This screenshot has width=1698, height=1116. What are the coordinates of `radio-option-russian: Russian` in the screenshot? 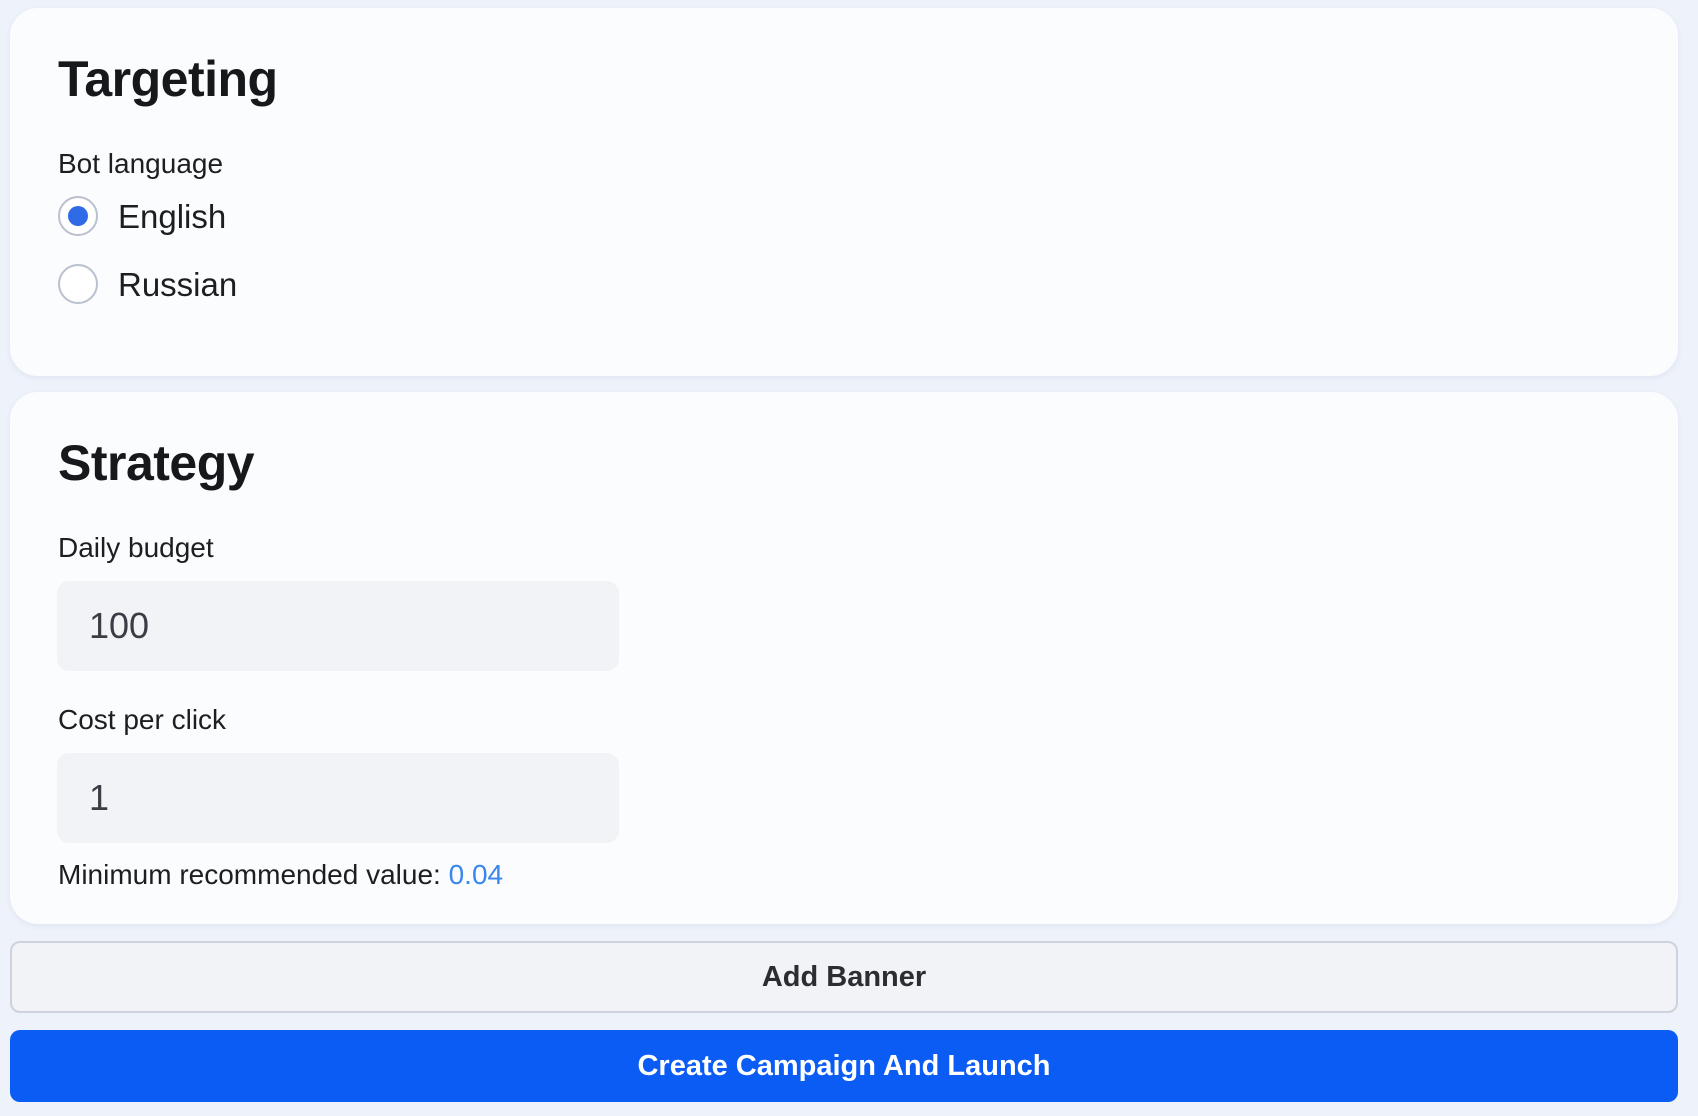 It's located at (147, 284).